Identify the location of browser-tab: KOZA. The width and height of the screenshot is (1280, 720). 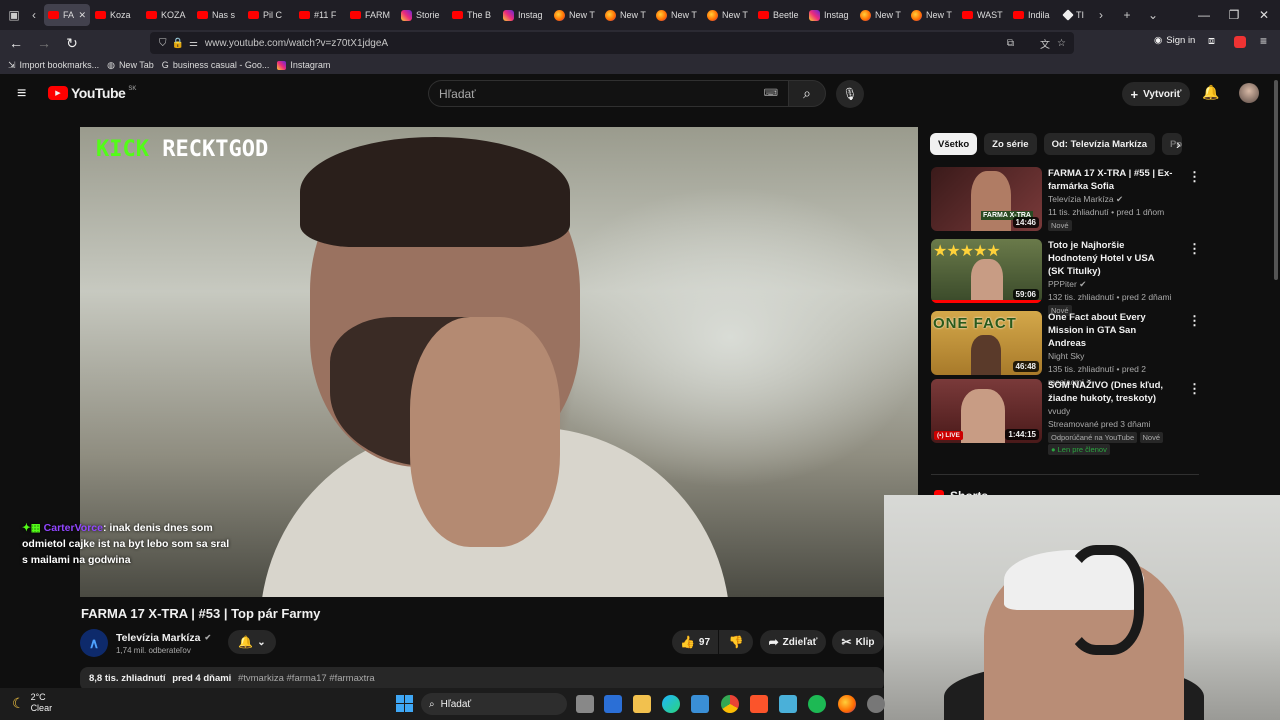
(167, 15).